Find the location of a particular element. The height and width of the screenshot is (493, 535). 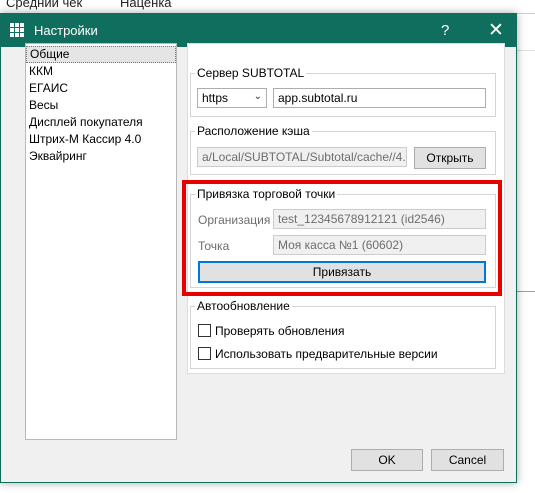

binding-legend: Привязка торговой точки is located at coordinates (266, 194).